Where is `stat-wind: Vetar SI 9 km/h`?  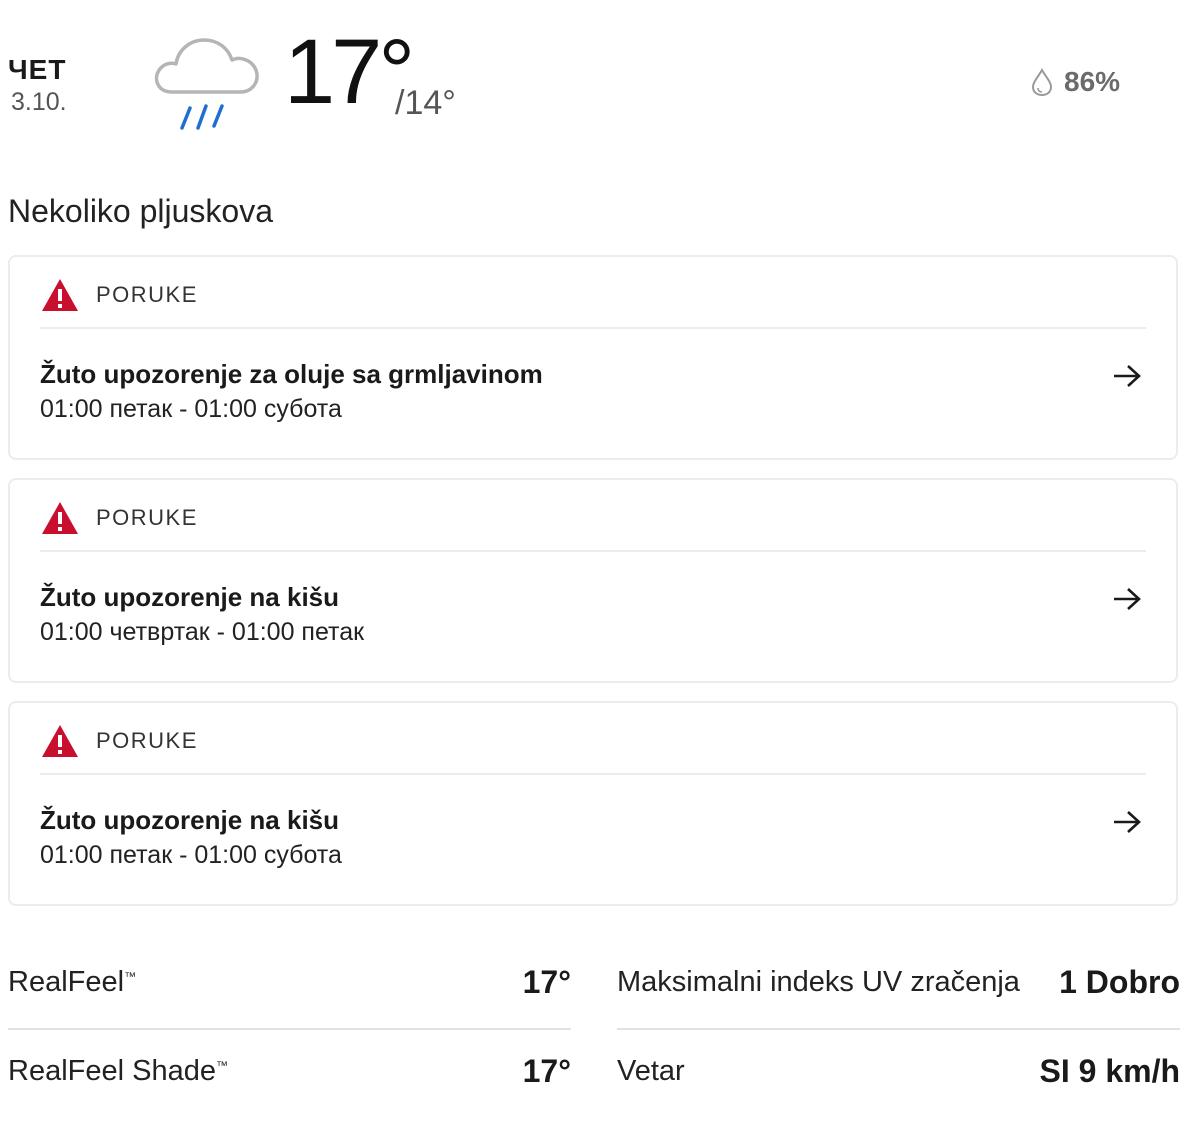
stat-wind: Vetar SI 9 km/h is located at coordinates (898, 1079).